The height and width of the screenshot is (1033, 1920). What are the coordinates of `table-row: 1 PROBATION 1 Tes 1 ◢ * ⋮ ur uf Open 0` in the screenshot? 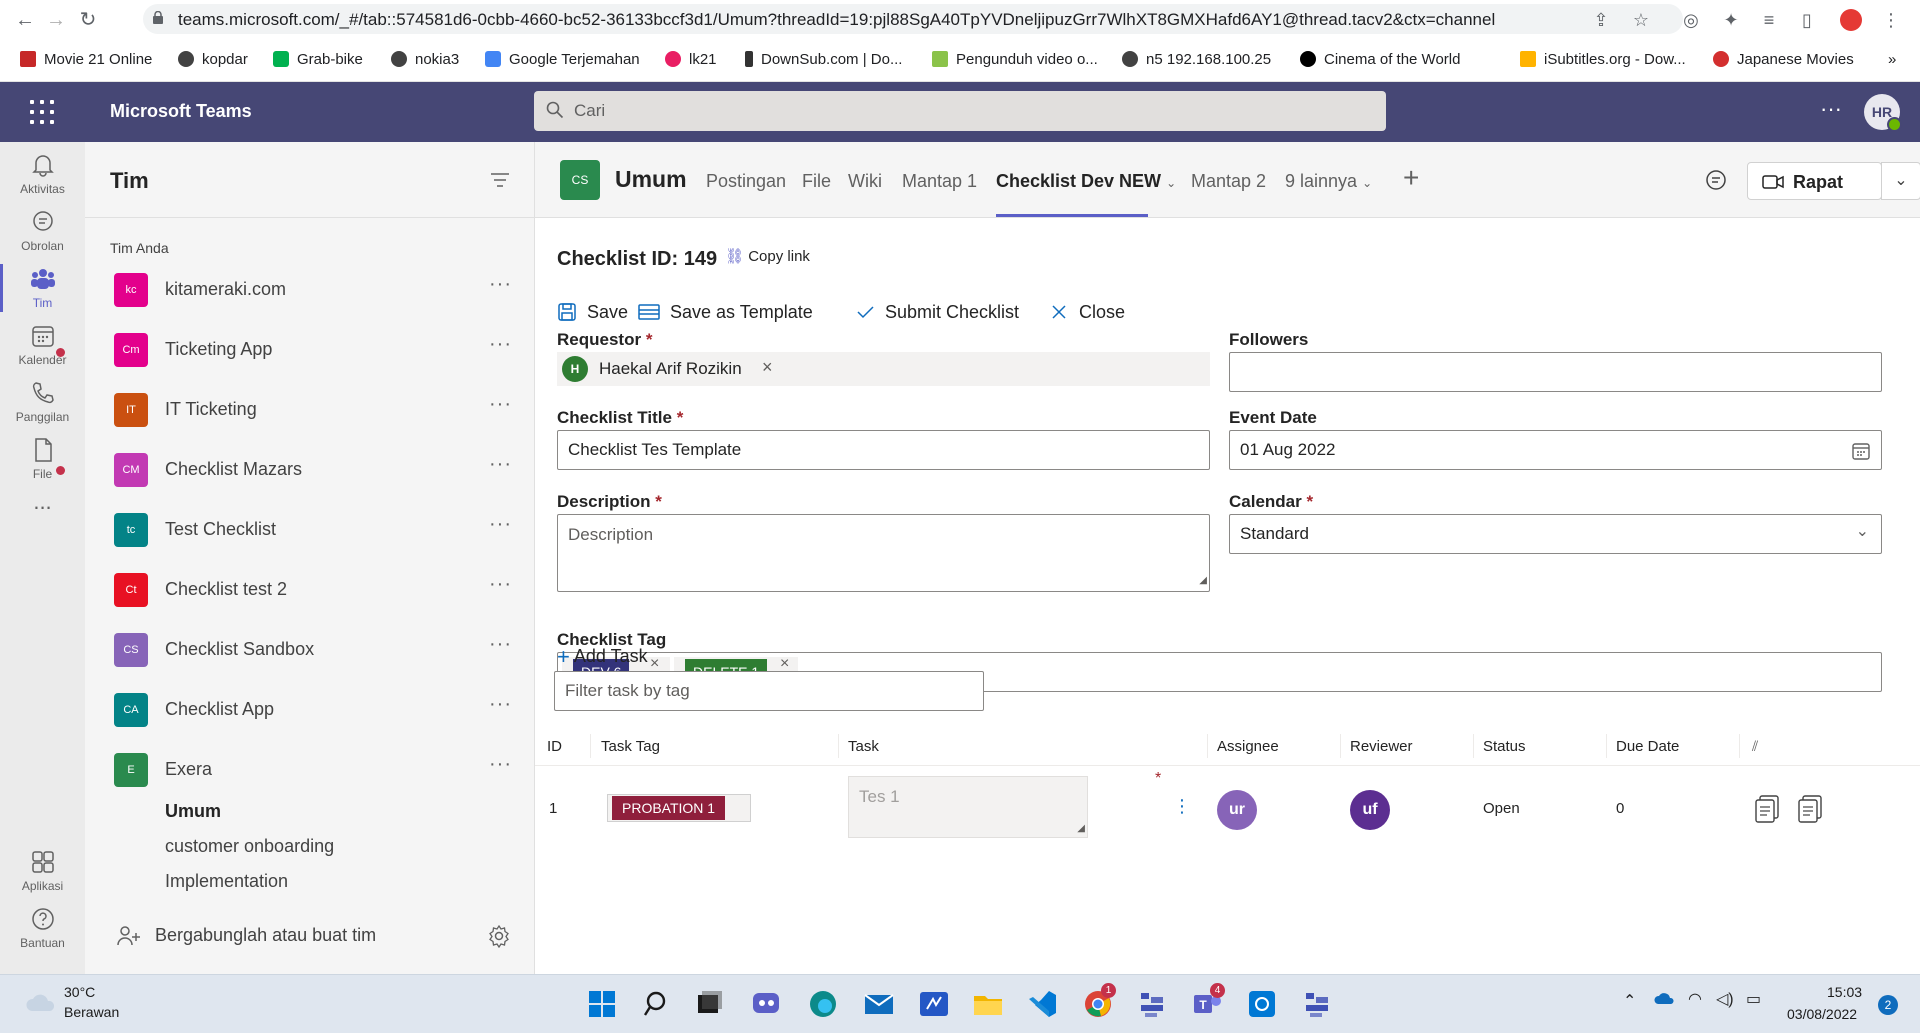 It's located at (1227, 806).